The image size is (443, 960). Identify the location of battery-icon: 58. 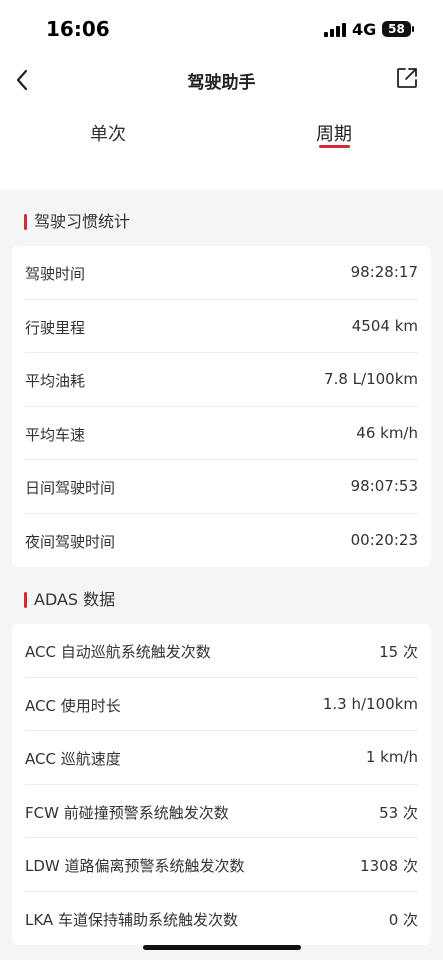
(396, 29).